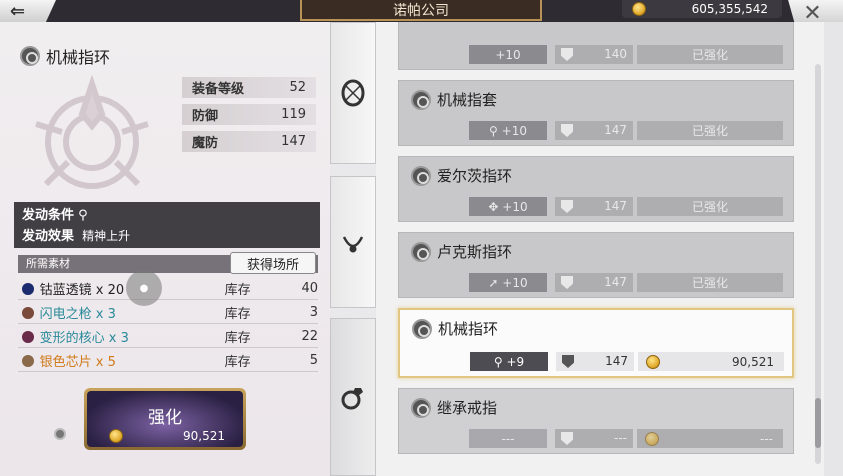 The image size is (843, 476). Describe the element at coordinates (106, 236) in the screenshot. I see `effect-value: 精神上升` at that location.